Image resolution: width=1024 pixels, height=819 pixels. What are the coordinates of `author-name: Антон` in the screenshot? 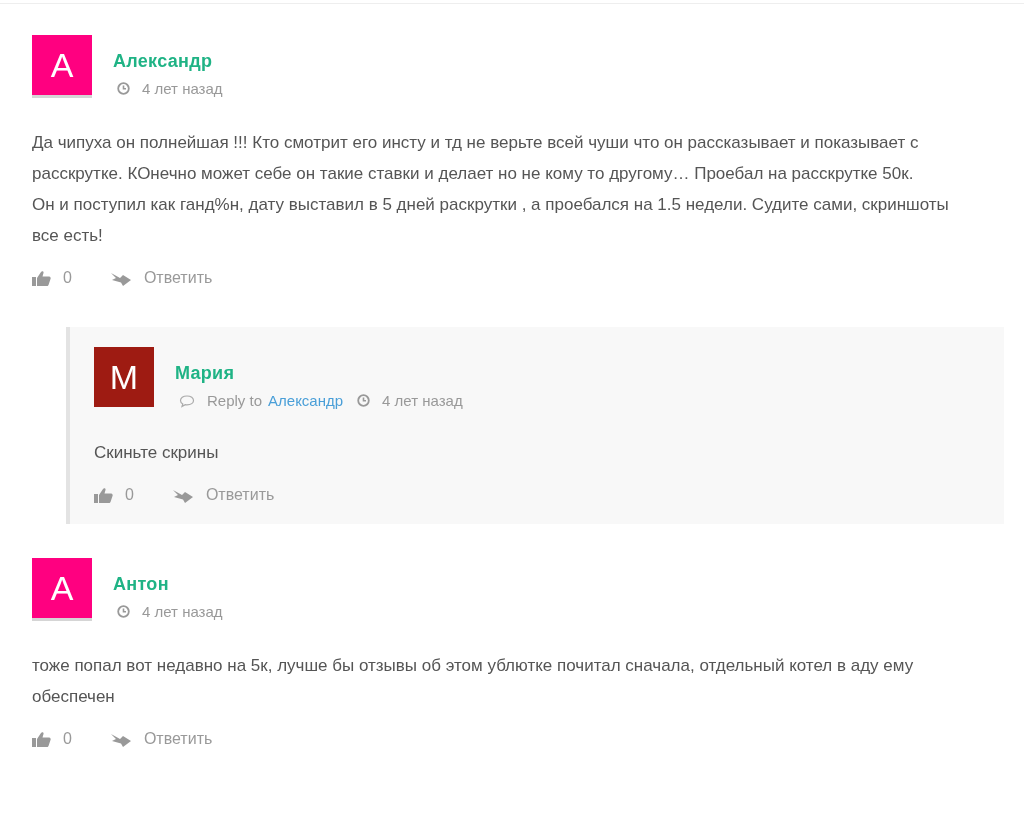 It's located at (141, 584).